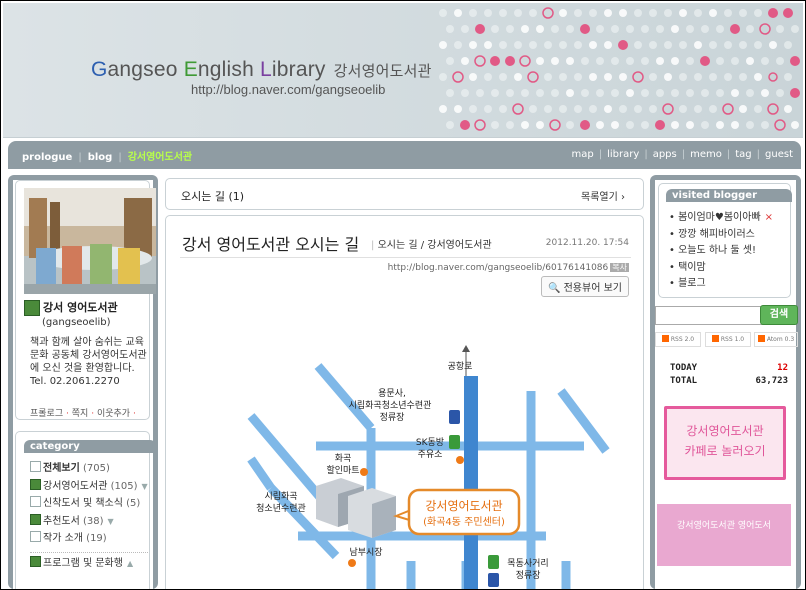  Describe the element at coordinates (390, 405) in the screenshot. I see `map-label: 시립화곡청소년수련관` at that location.